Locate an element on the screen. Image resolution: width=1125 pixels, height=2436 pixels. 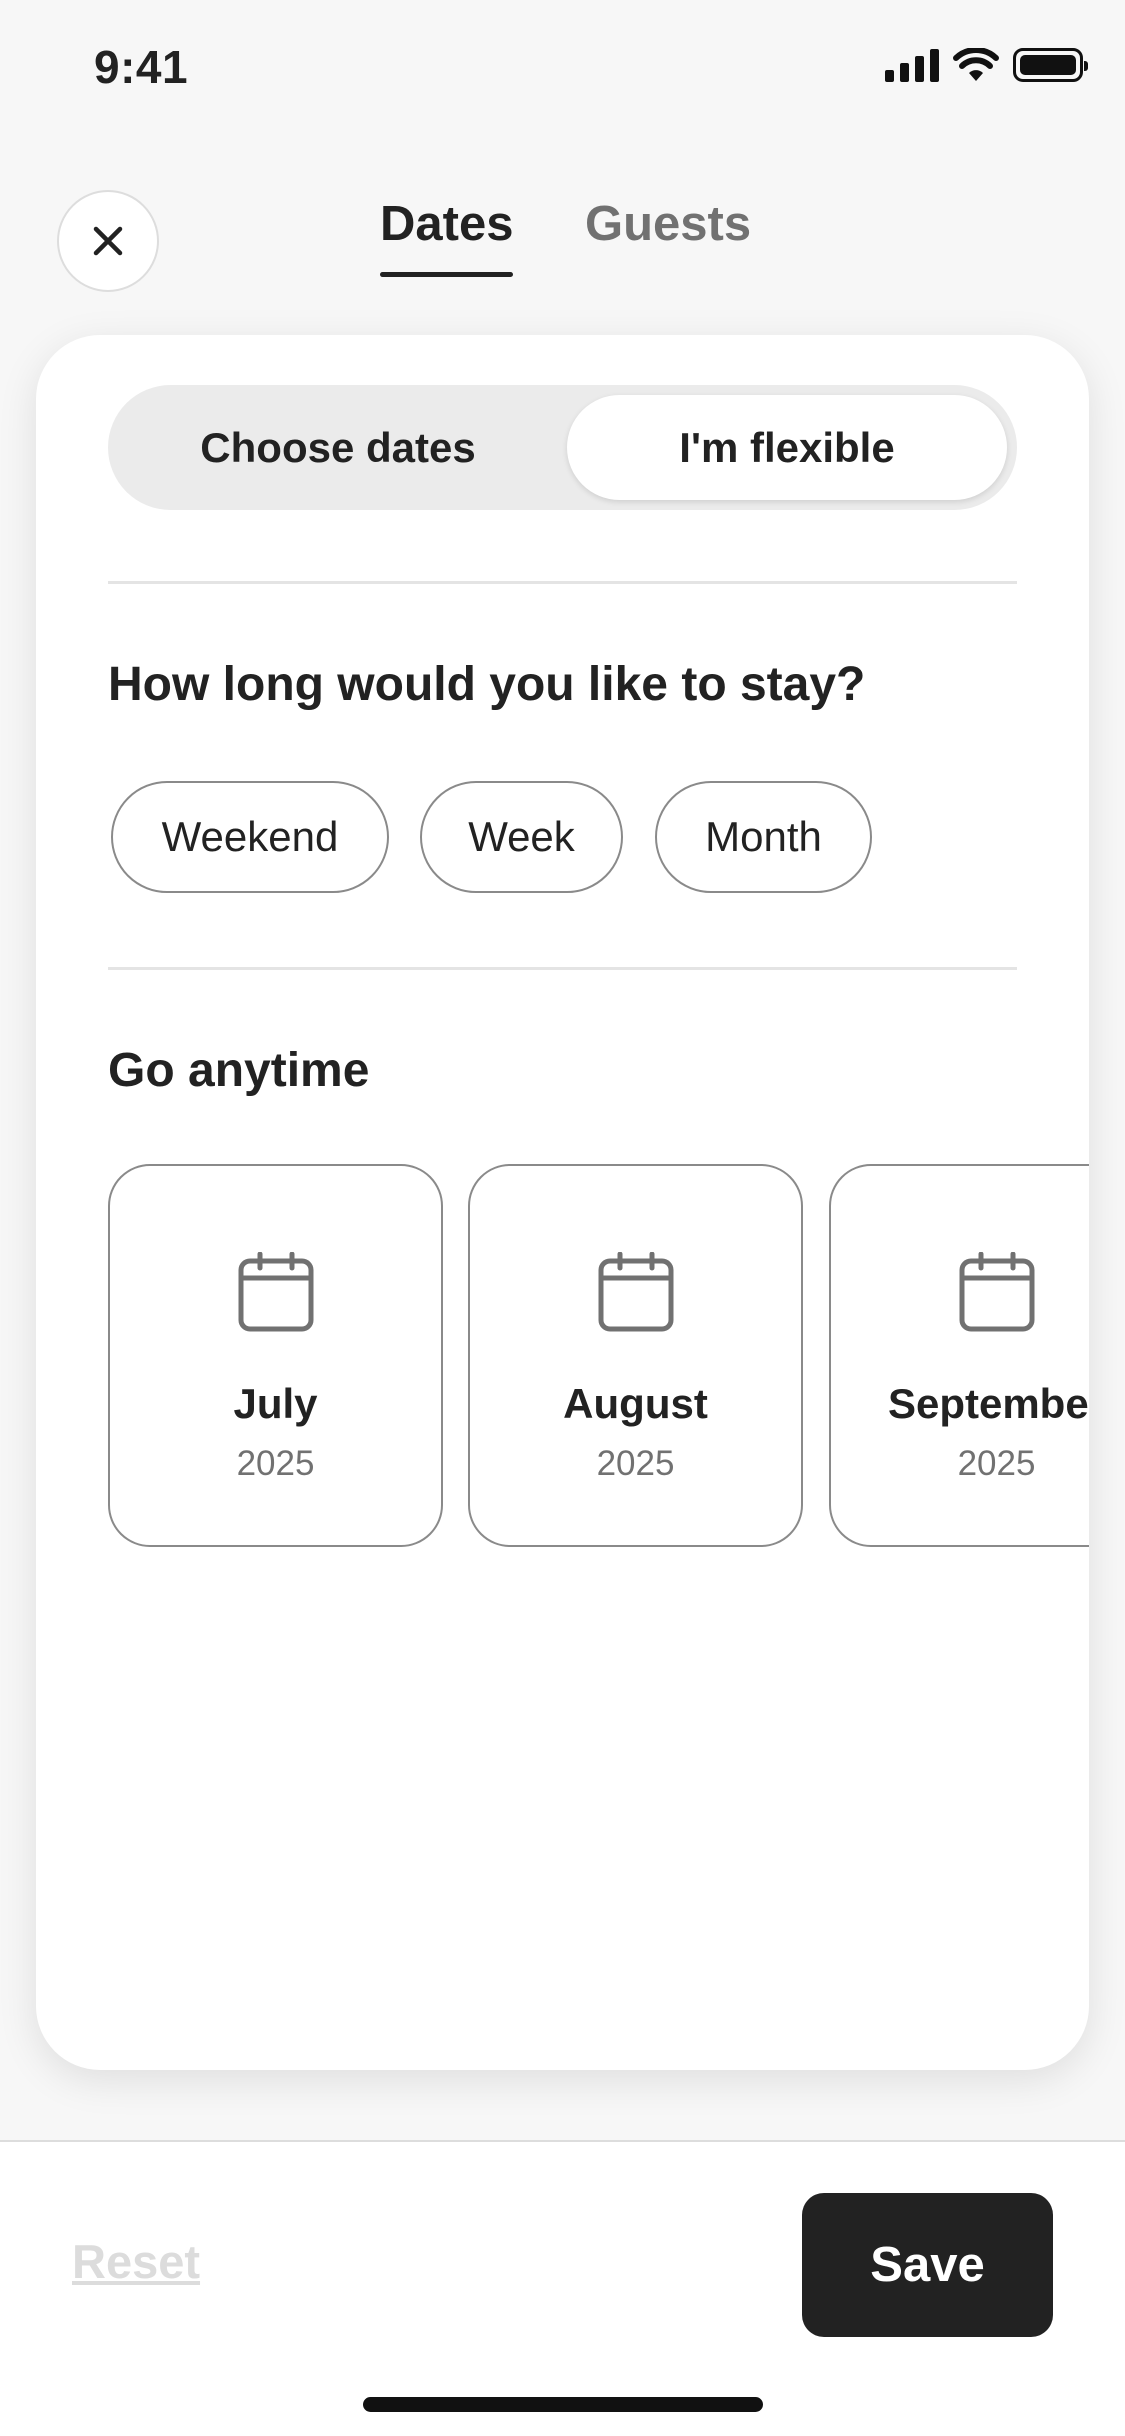
month-name: July is located at coordinates (275, 1403).